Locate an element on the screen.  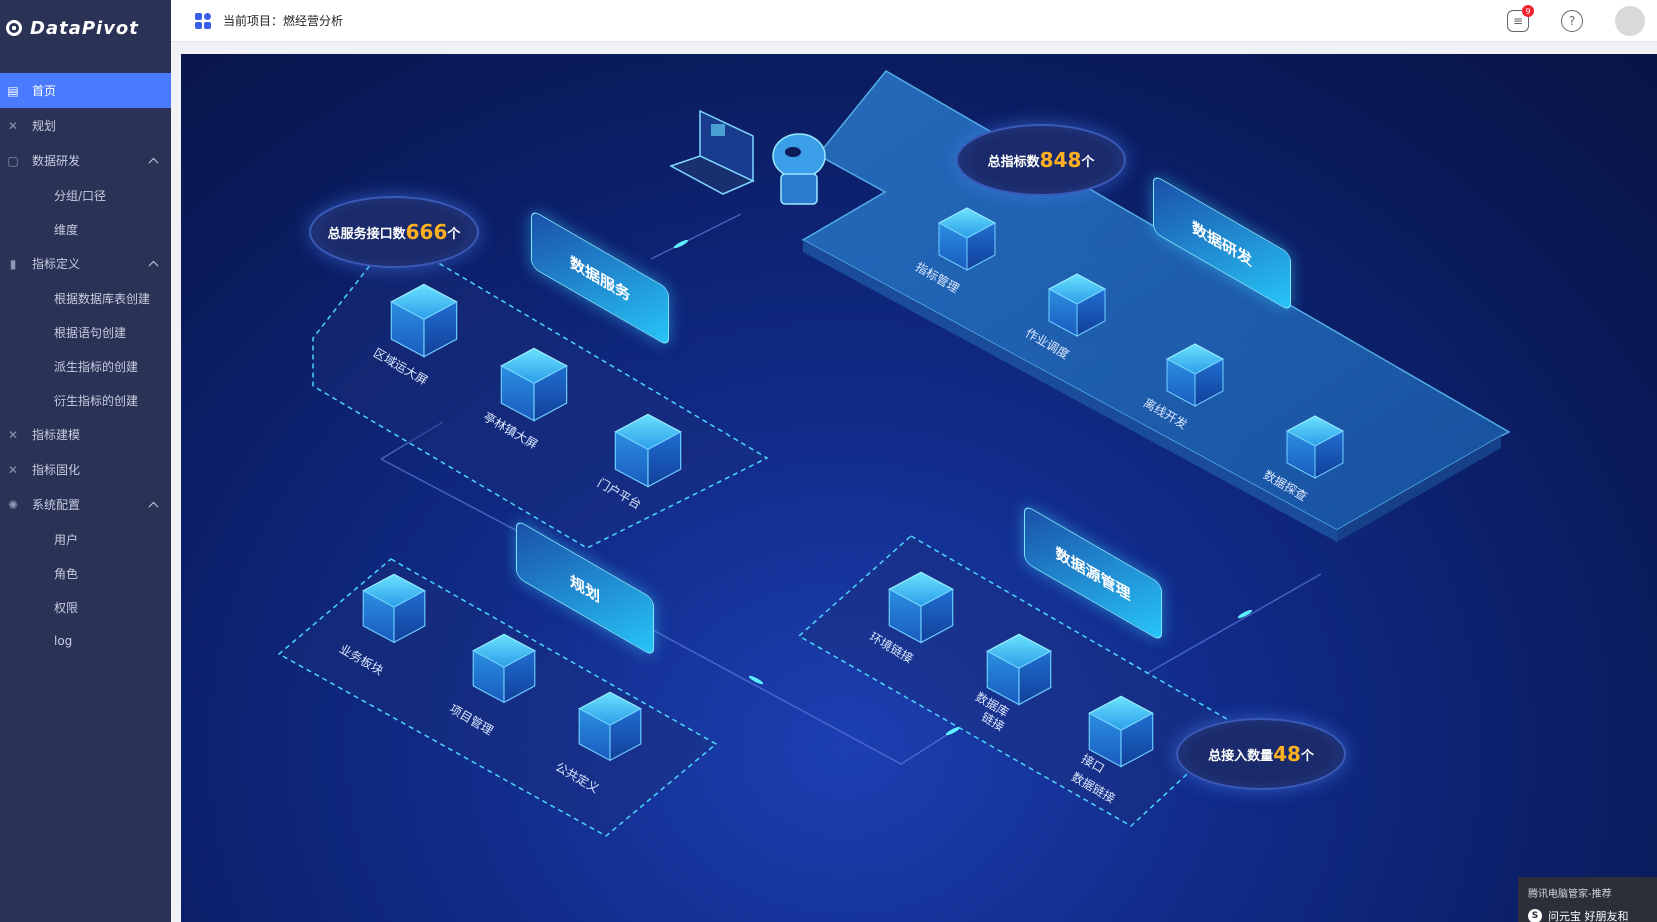
sidebar-item-0: ▤ 首页 is located at coordinates (85, 90).